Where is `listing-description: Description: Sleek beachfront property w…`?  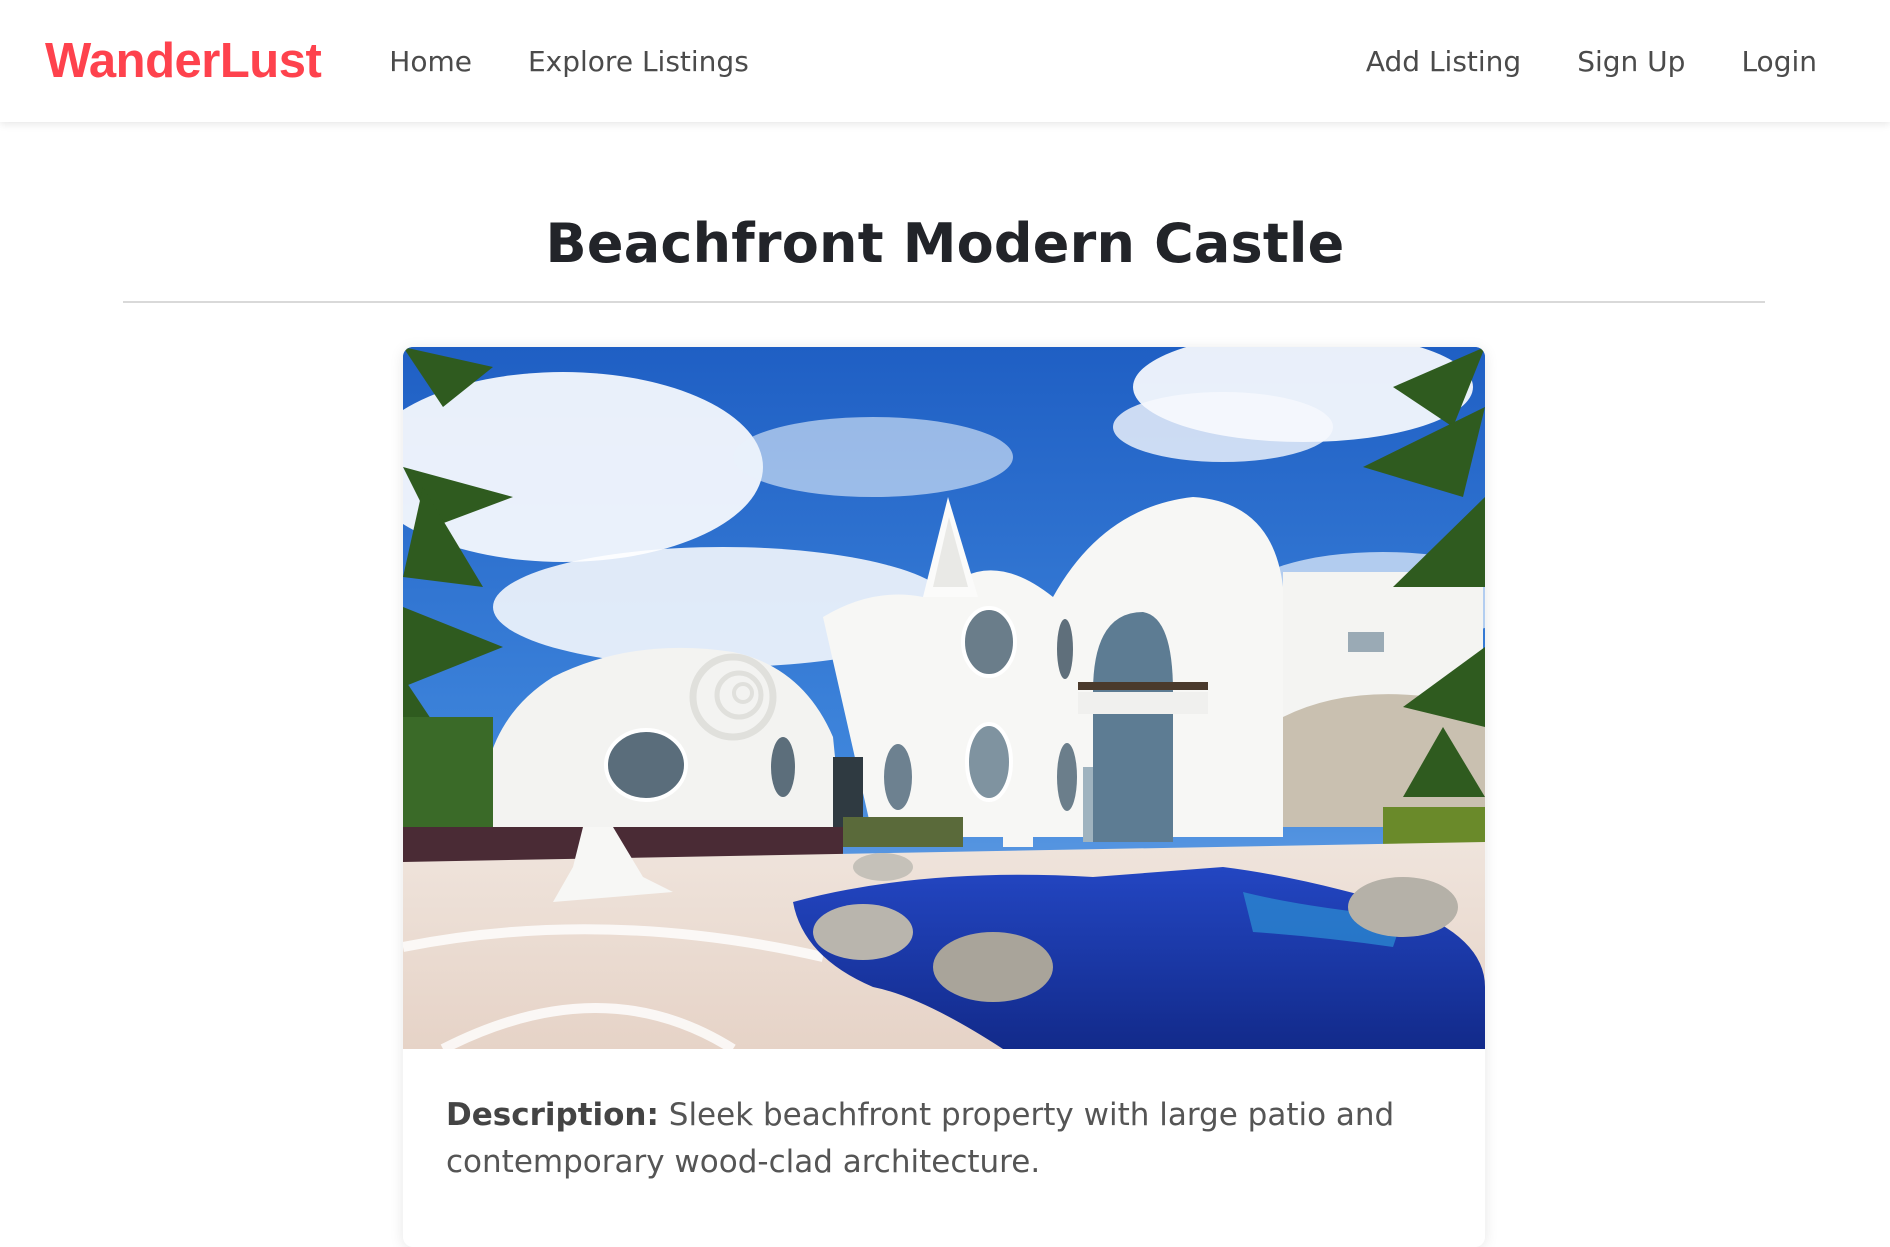 listing-description: Description: Sleek beachfront property w… is located at coordinates (946, 1139).